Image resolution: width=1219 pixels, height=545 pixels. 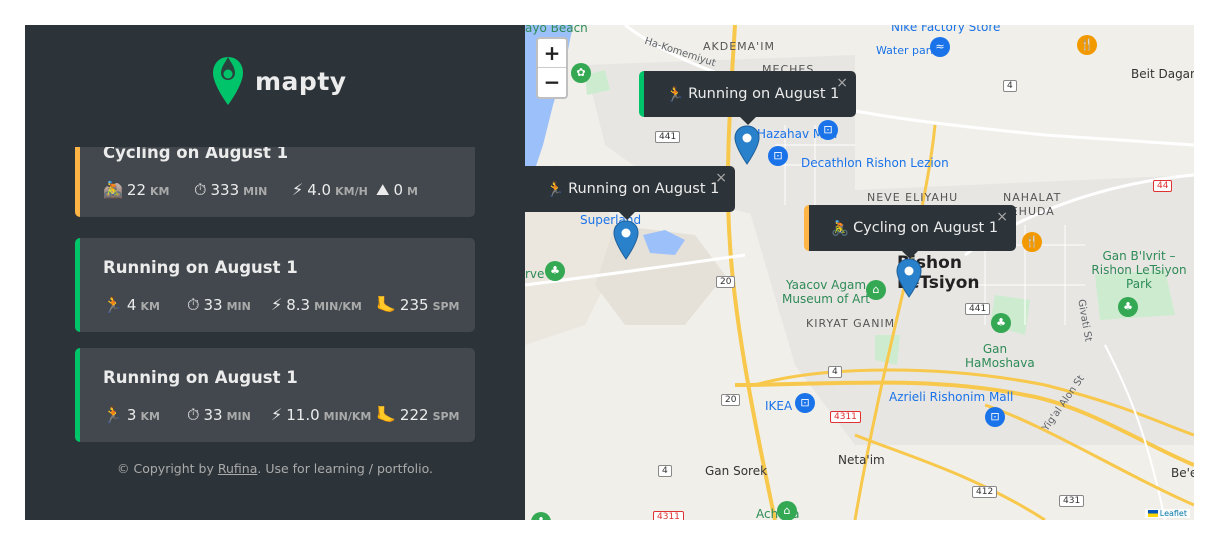 I want to click on workout-title: Running on August 1, so click(x=200, y=267).